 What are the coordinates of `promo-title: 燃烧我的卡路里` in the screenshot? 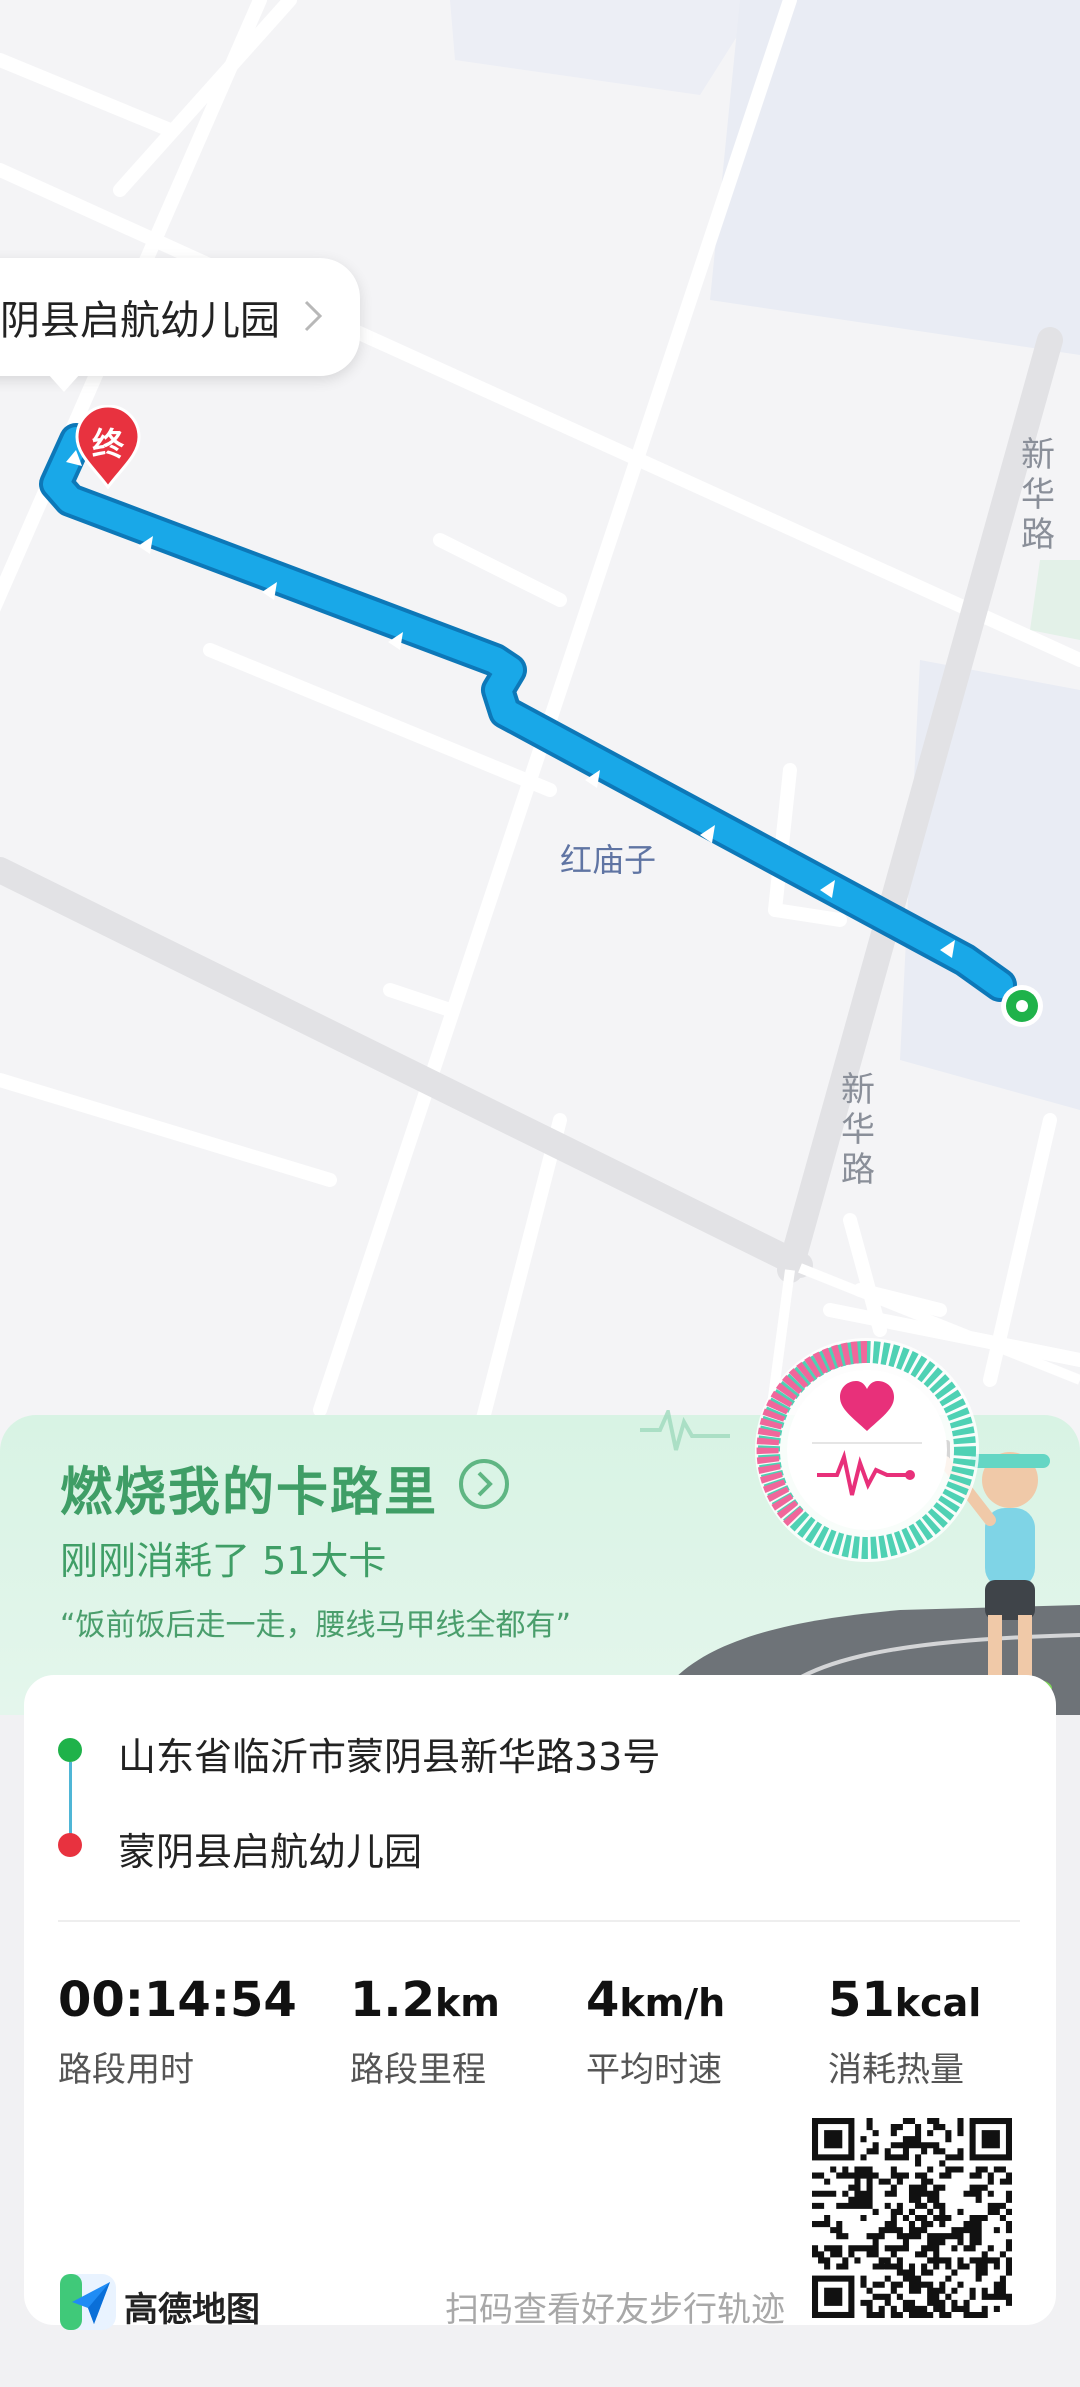 It's located at (249, 1493).